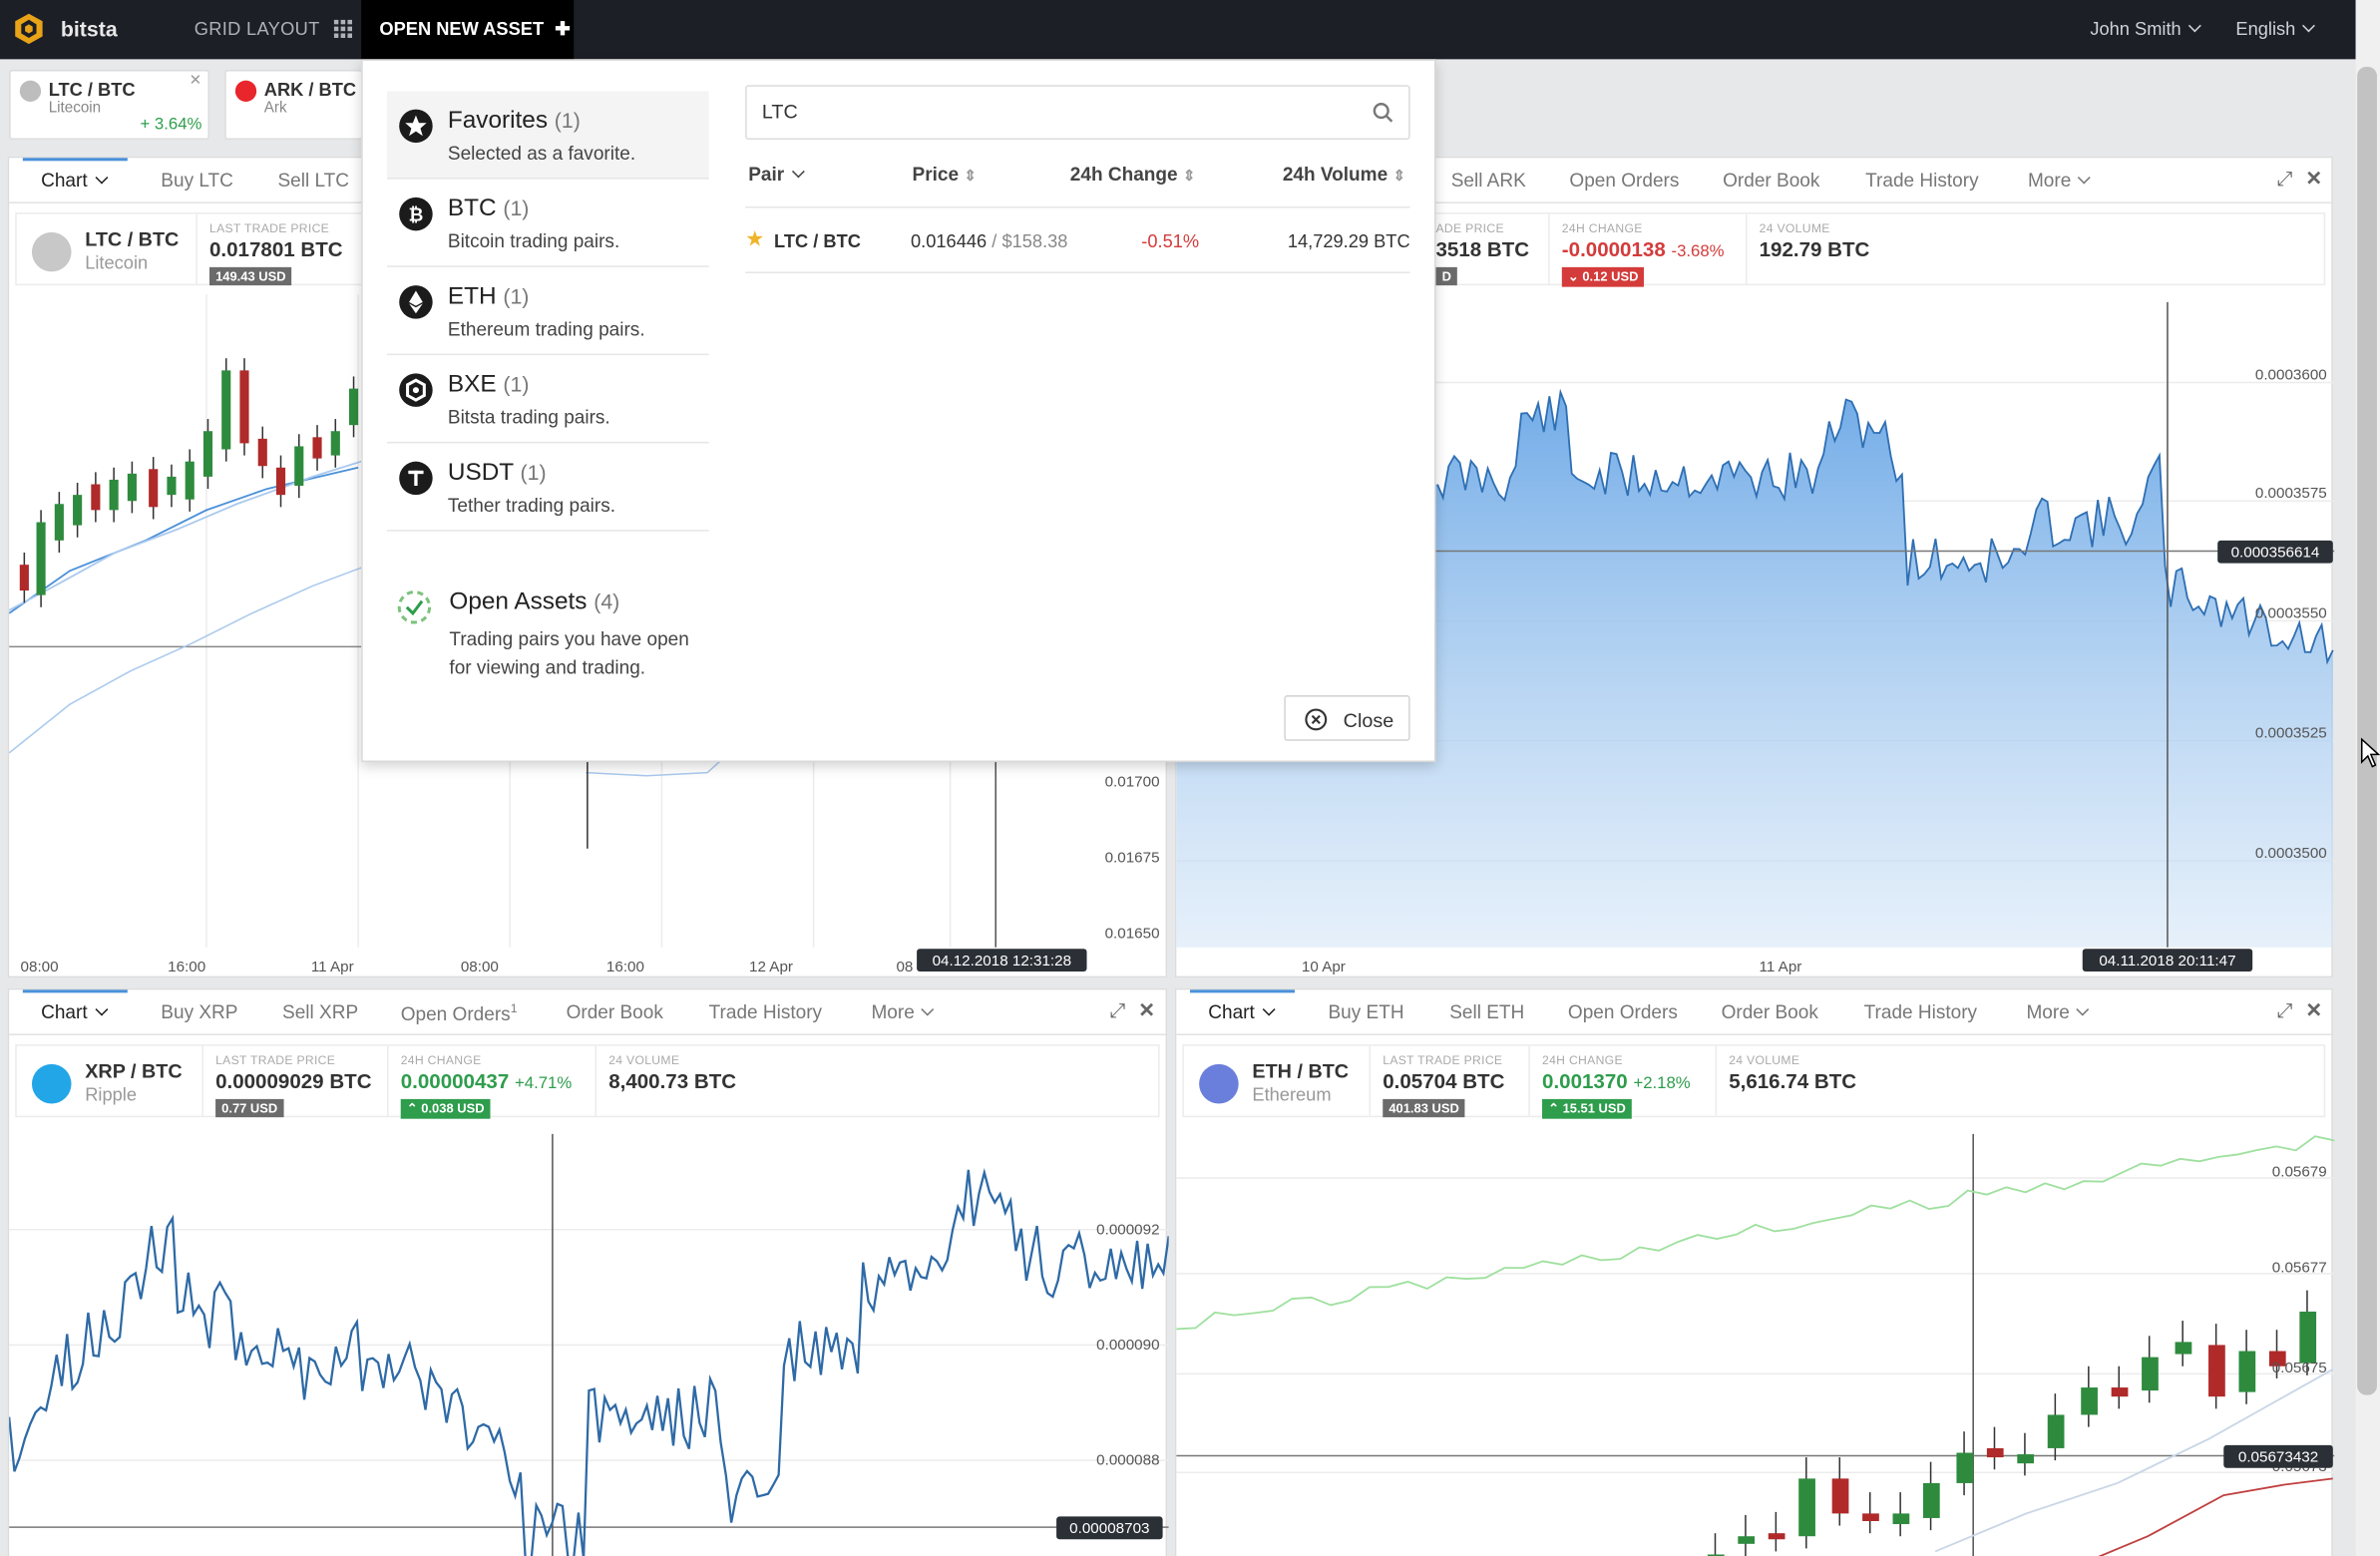  What do you see at coordinates (2370, 752) in the screenshot?
I see `mouse-cursor-icon` at bounding box center [2370, 752].